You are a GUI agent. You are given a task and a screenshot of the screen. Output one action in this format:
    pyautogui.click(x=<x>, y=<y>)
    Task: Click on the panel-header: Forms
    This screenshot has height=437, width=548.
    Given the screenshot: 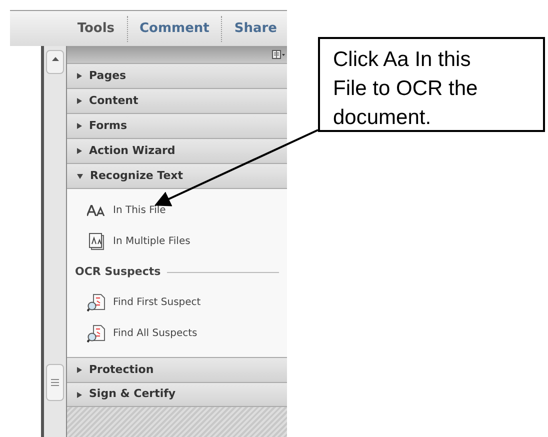 What is the action you would take?
    pyautogui.click(x=177, y=125)
    